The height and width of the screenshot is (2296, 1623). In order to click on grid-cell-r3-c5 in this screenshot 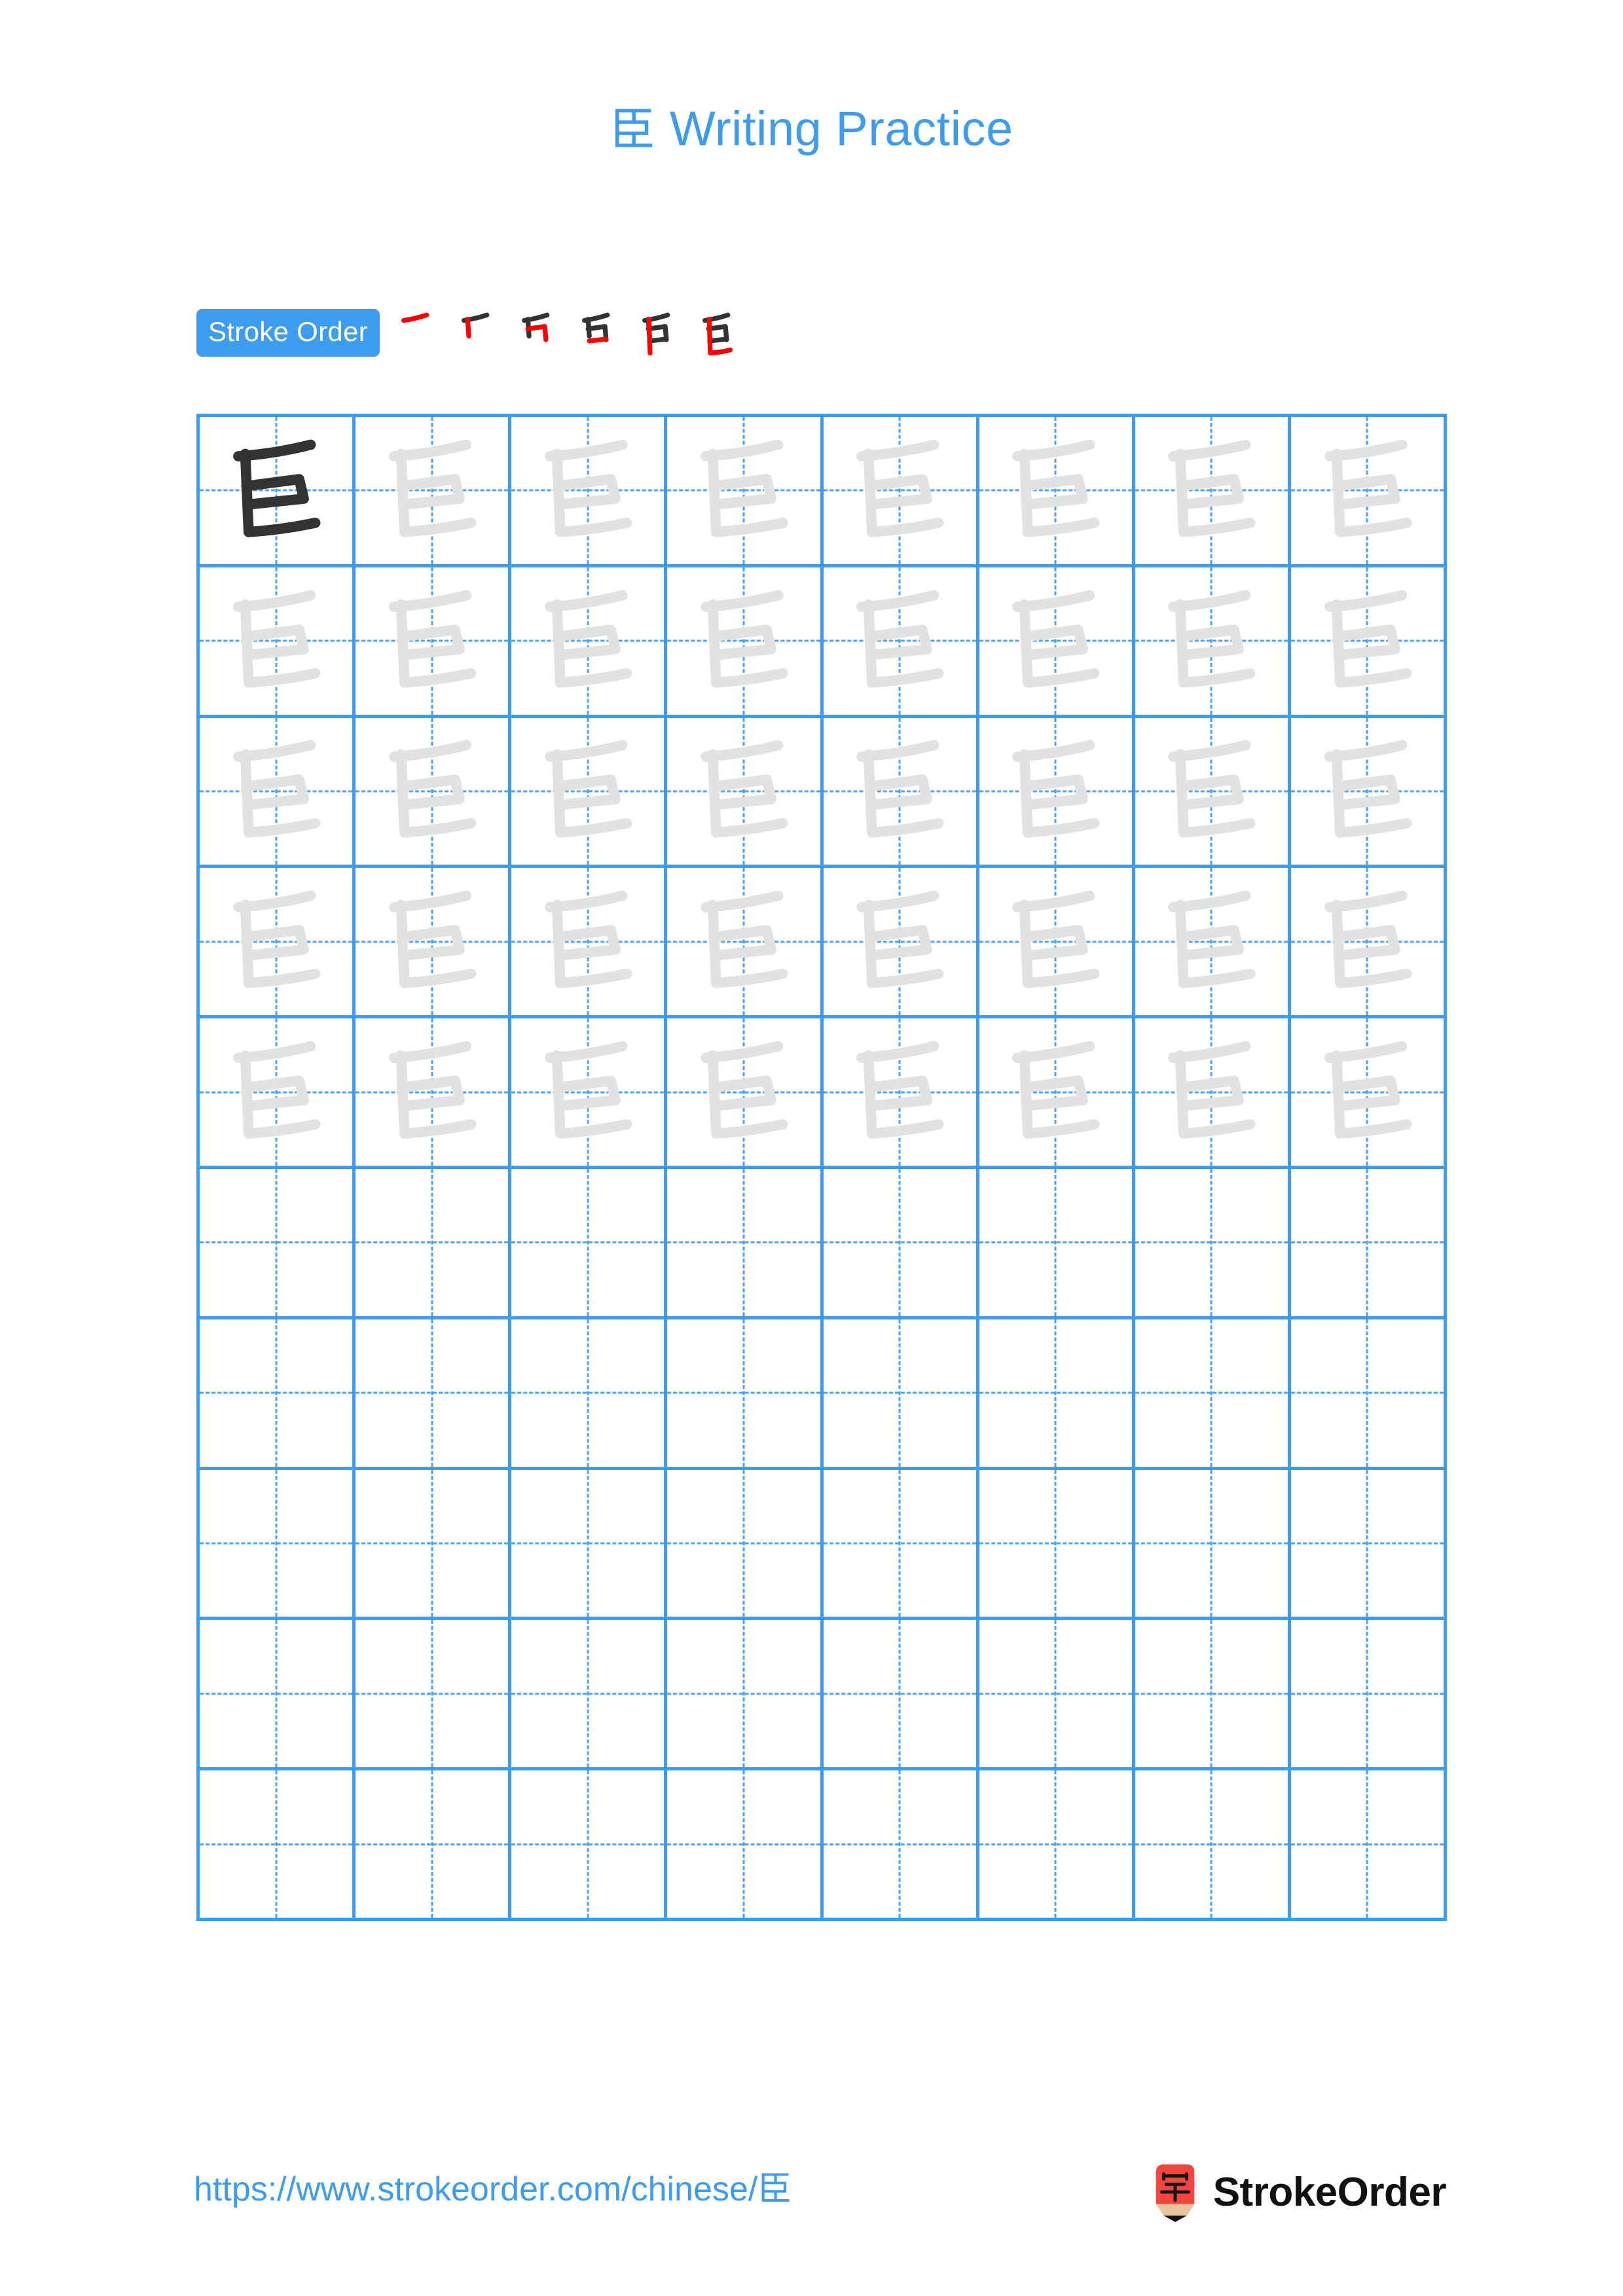, I will do `click(901, 791)`.